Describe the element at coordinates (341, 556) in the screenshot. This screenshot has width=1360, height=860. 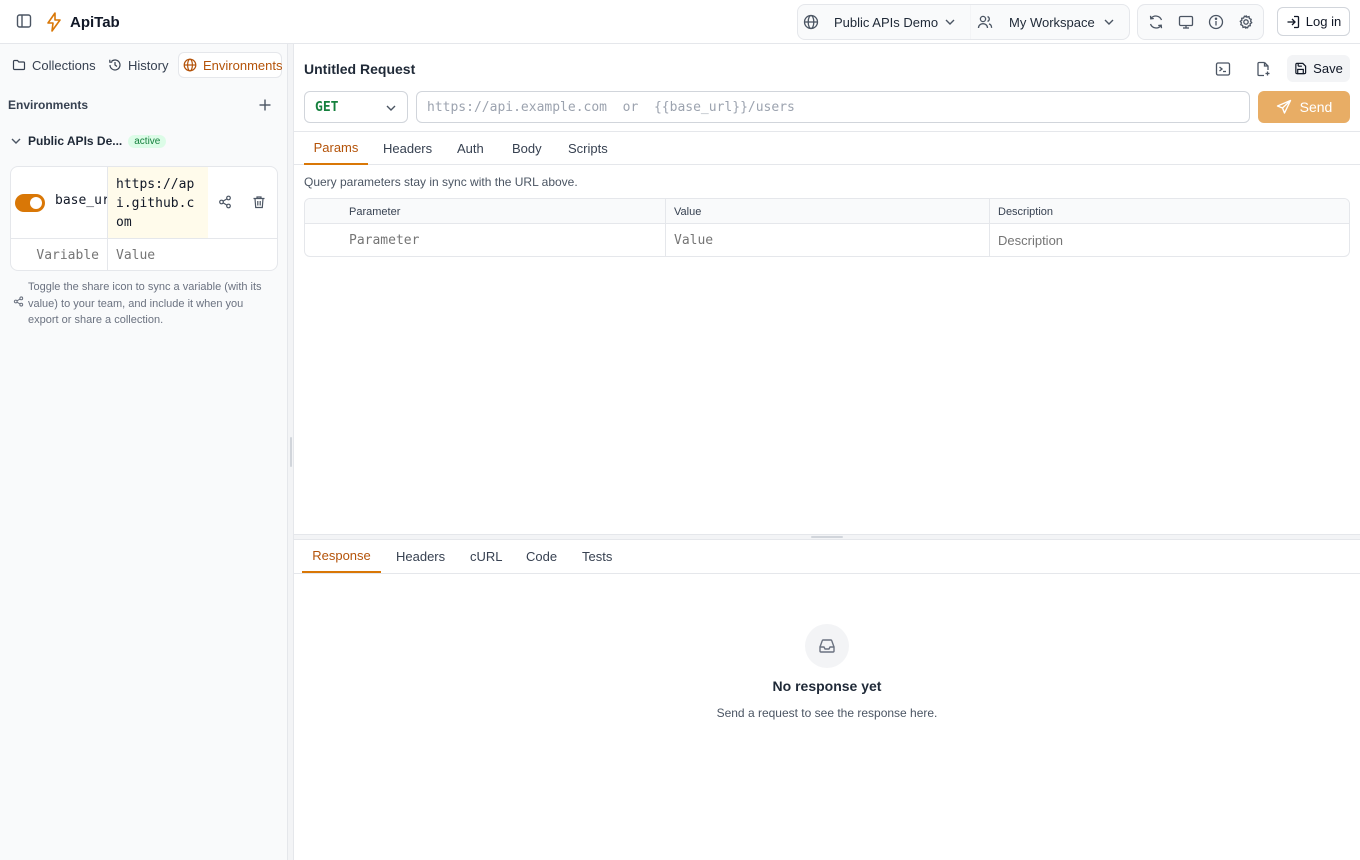
I see `tab-response: Response` at that location.